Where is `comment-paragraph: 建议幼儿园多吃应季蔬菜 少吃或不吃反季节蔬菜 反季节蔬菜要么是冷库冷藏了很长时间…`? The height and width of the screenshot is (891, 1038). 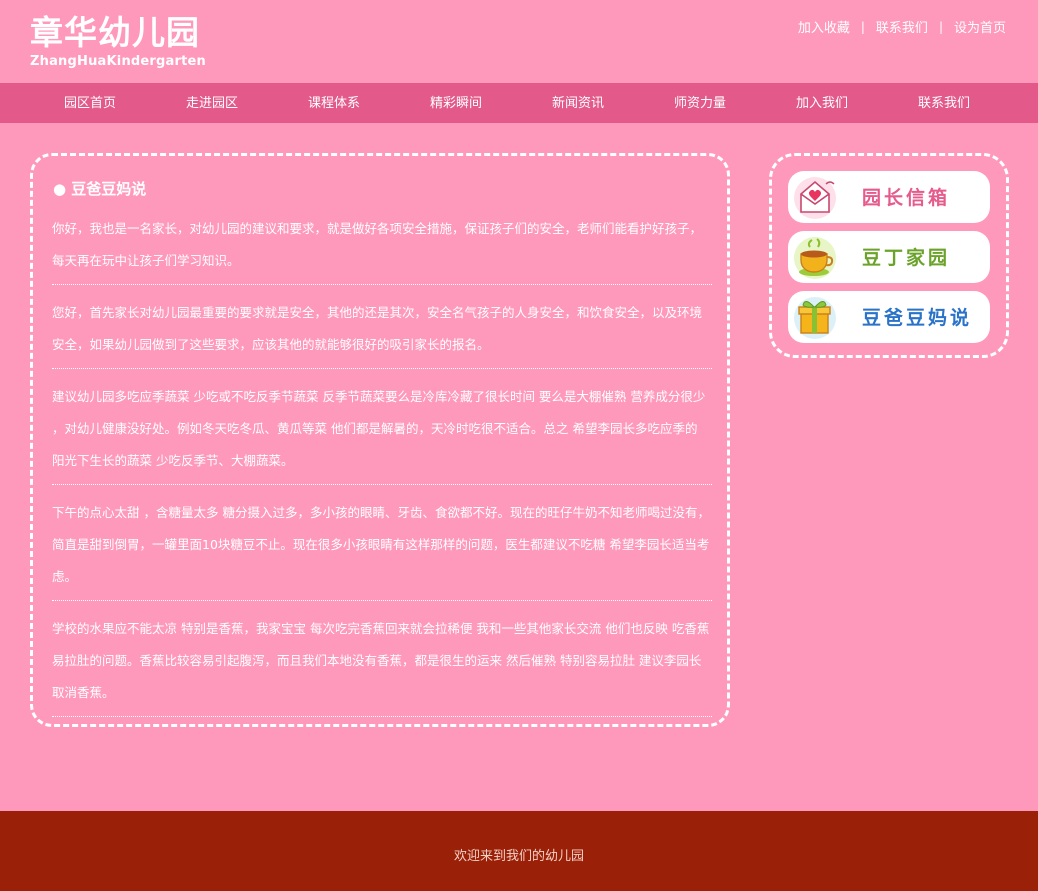
comment-paragraph: 建议幼儿园多吃应季蔬菜 少吃或不吃反季节蔬菜 反季节蔬菜要么是冷库冷藏了很长时间… is located at coordinates (382, 433).